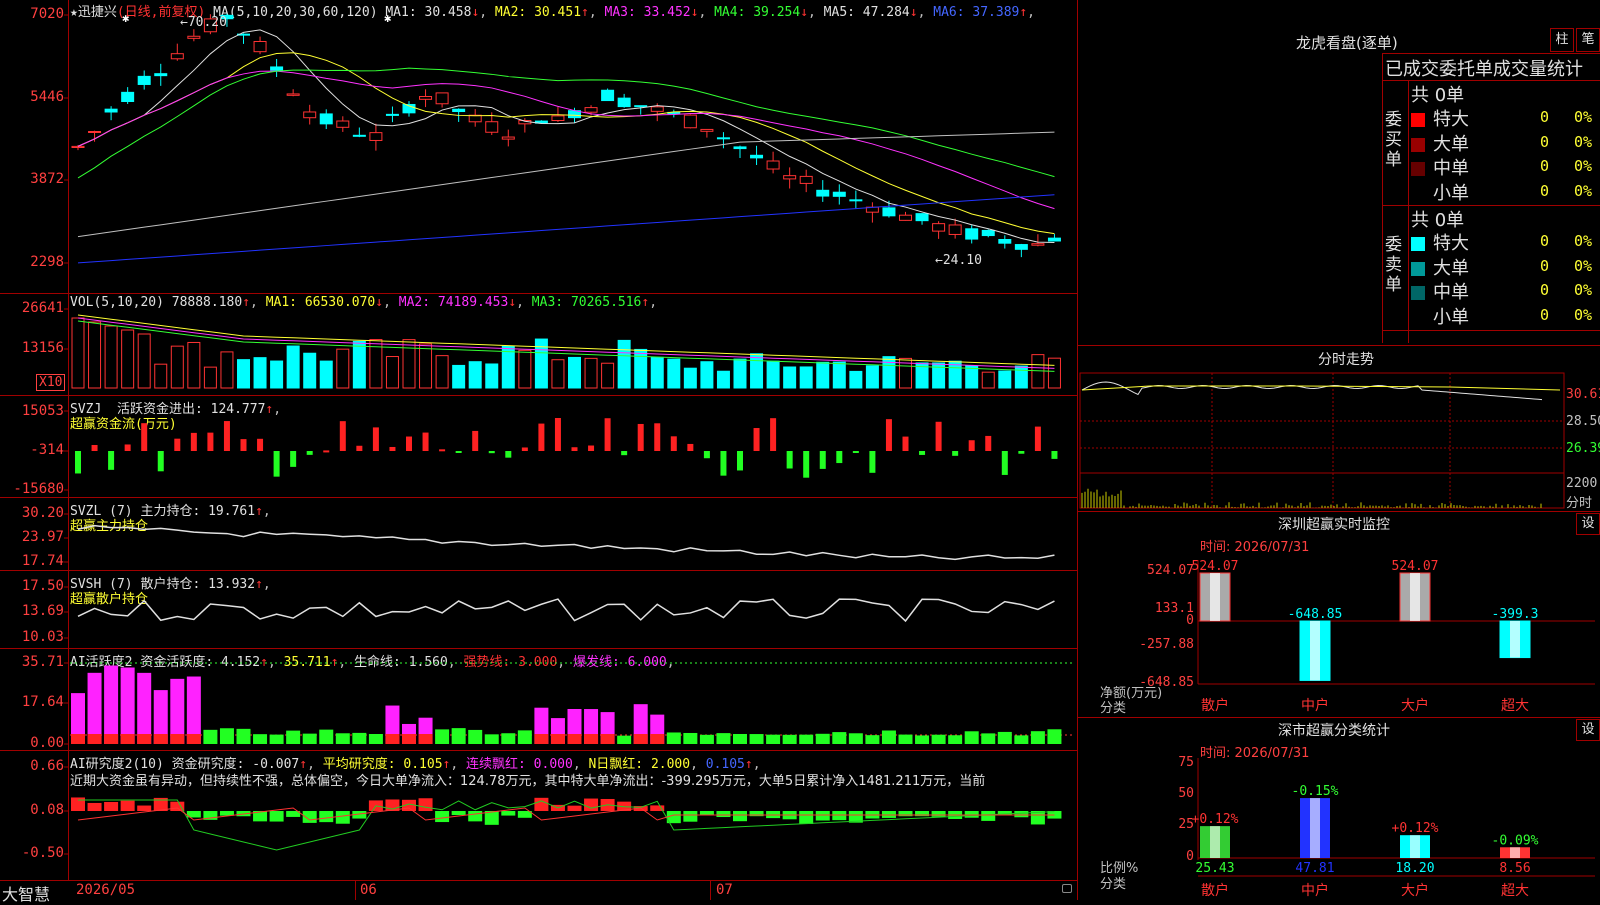 This screenshot has height=905, width=1600. What do you see at coordinates (1190, 620) in the screenshot?
I see `monitor-y-tick: 0` at bounding box center [1190, 620].